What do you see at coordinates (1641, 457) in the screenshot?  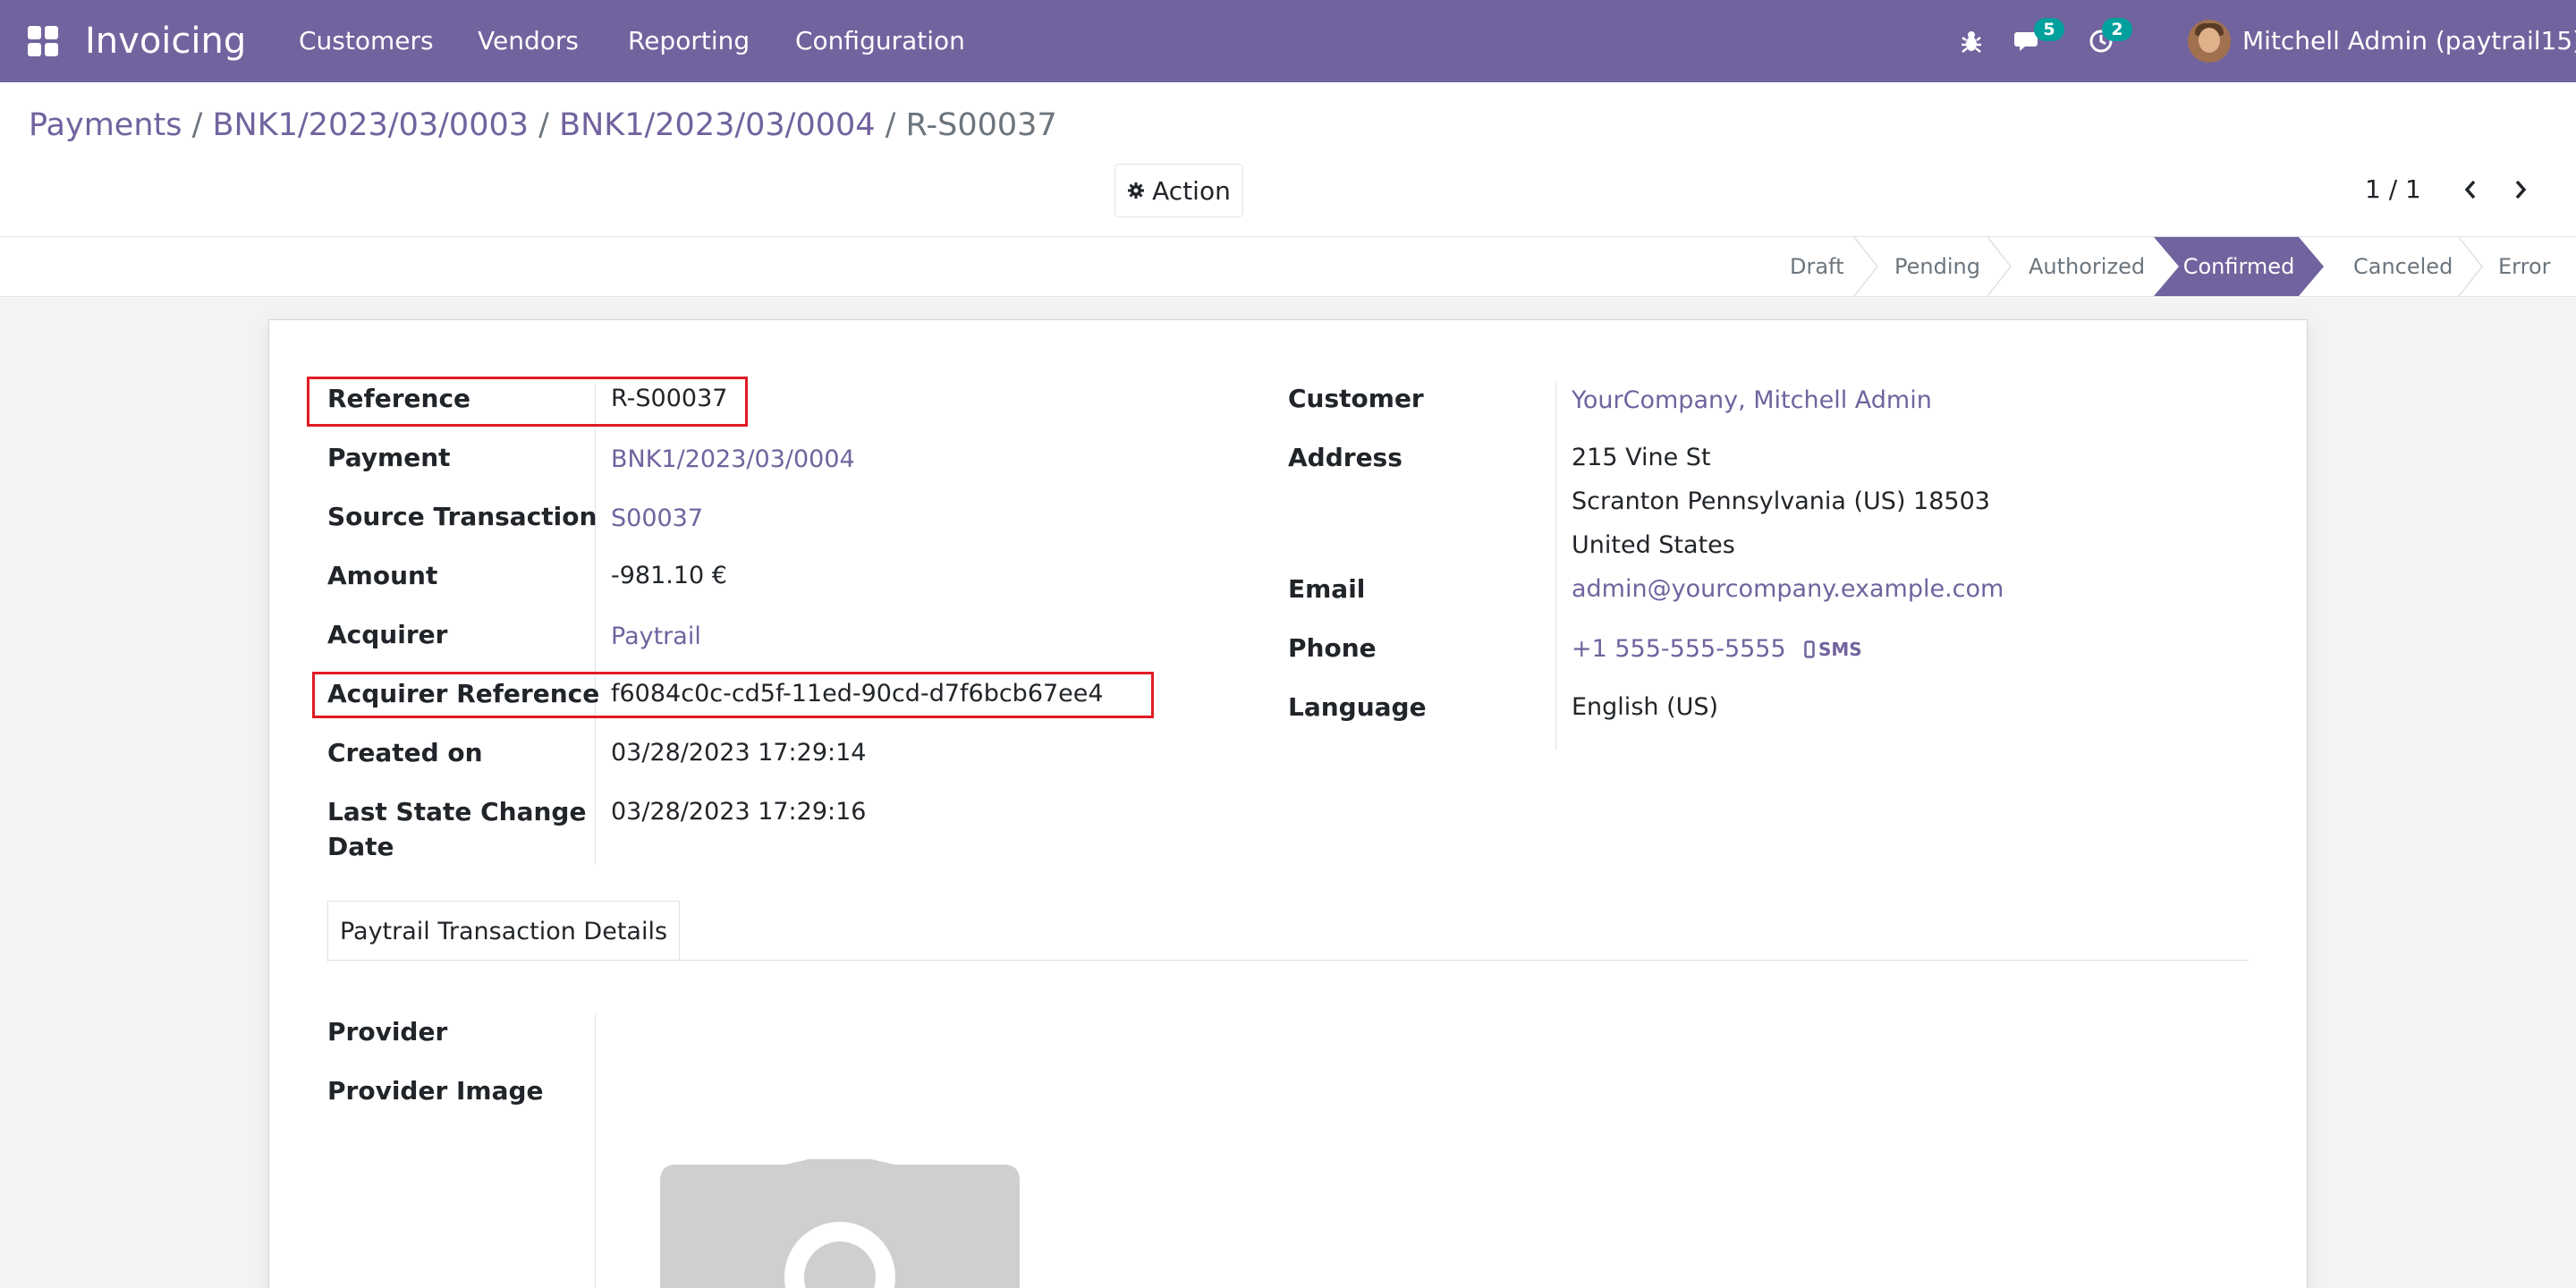 I see `address-line-1: 215 Vine St` at bounding box center [1641, 457].